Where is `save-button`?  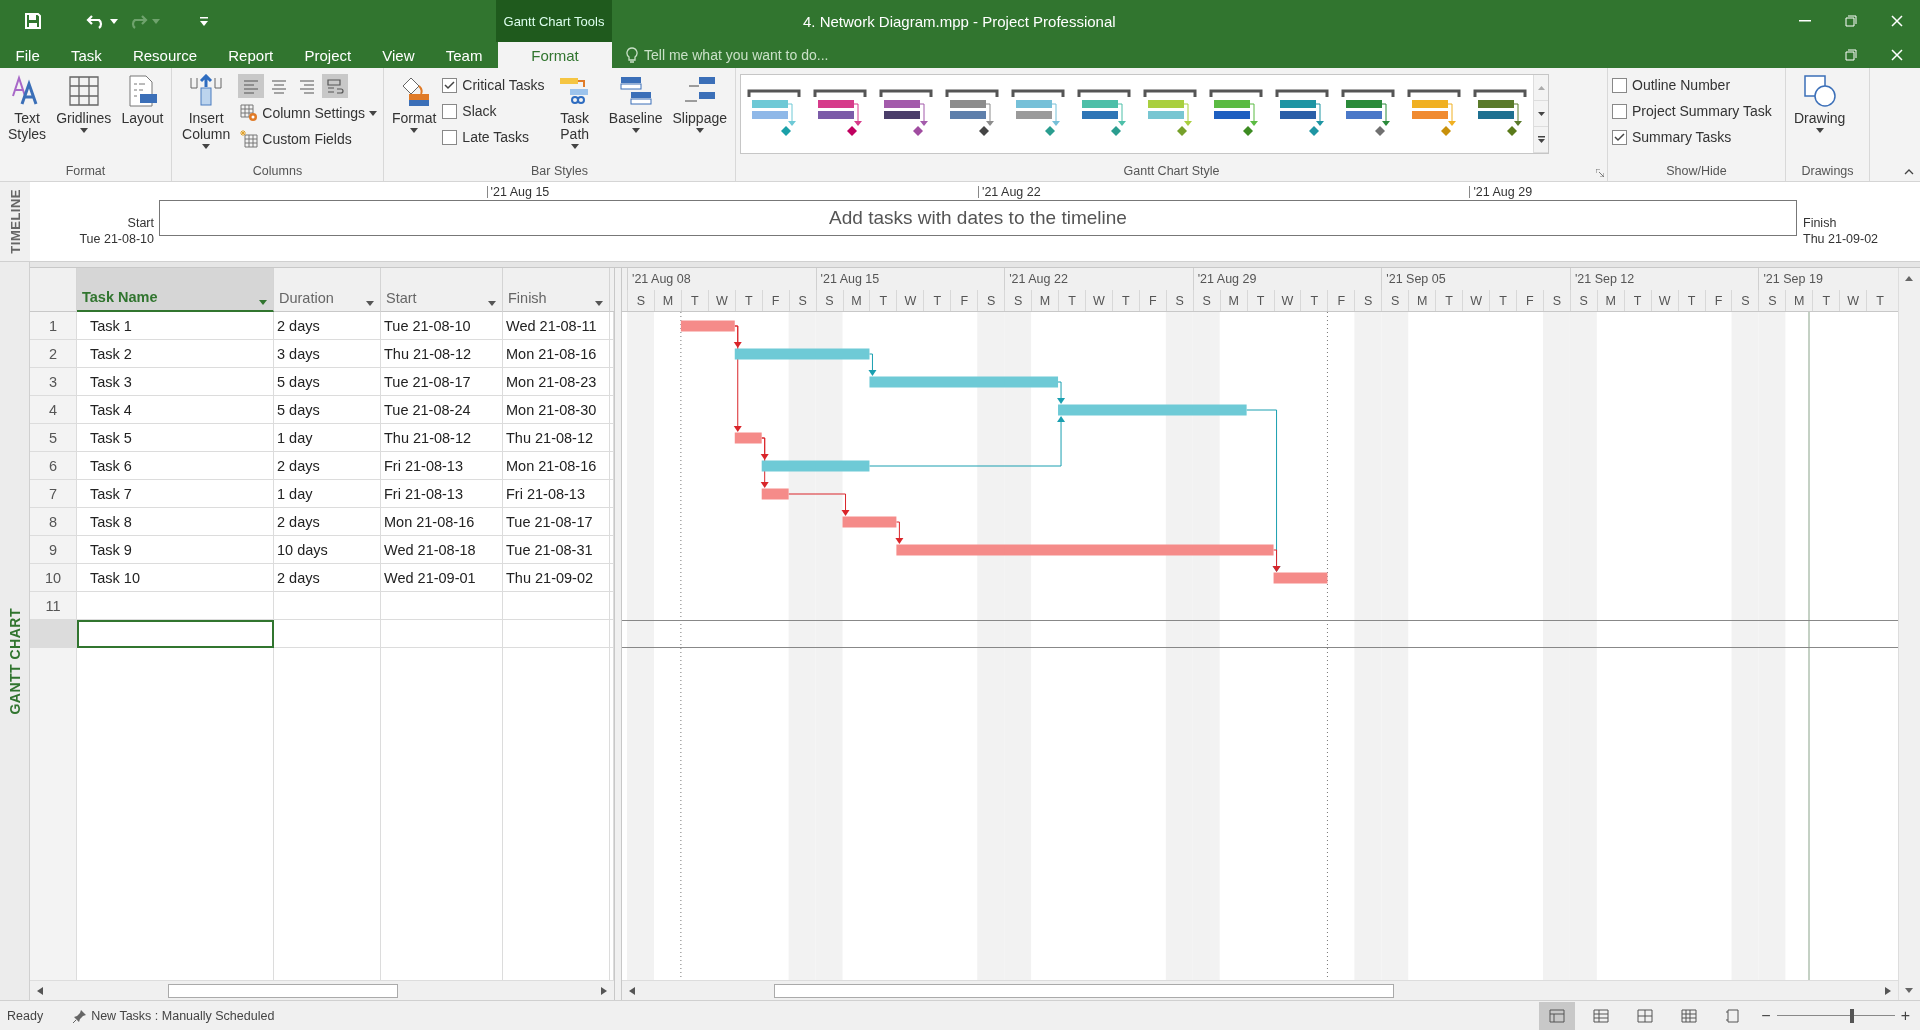
save-button is located at coordinates (33, 21).